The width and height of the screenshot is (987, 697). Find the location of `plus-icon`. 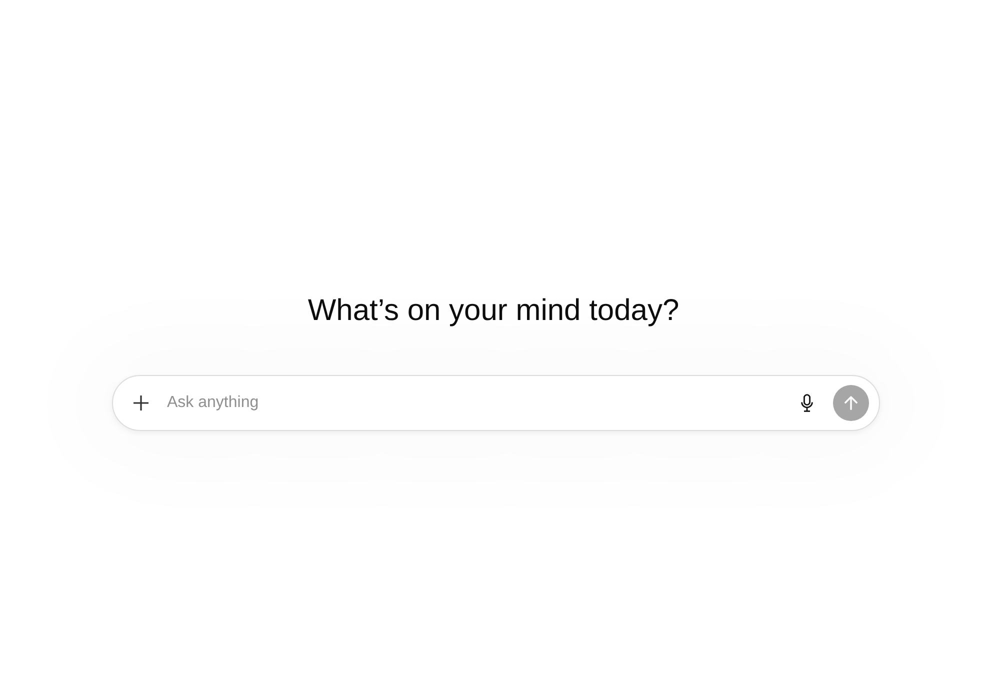

plus-icon is located at coordinates (141, 403).